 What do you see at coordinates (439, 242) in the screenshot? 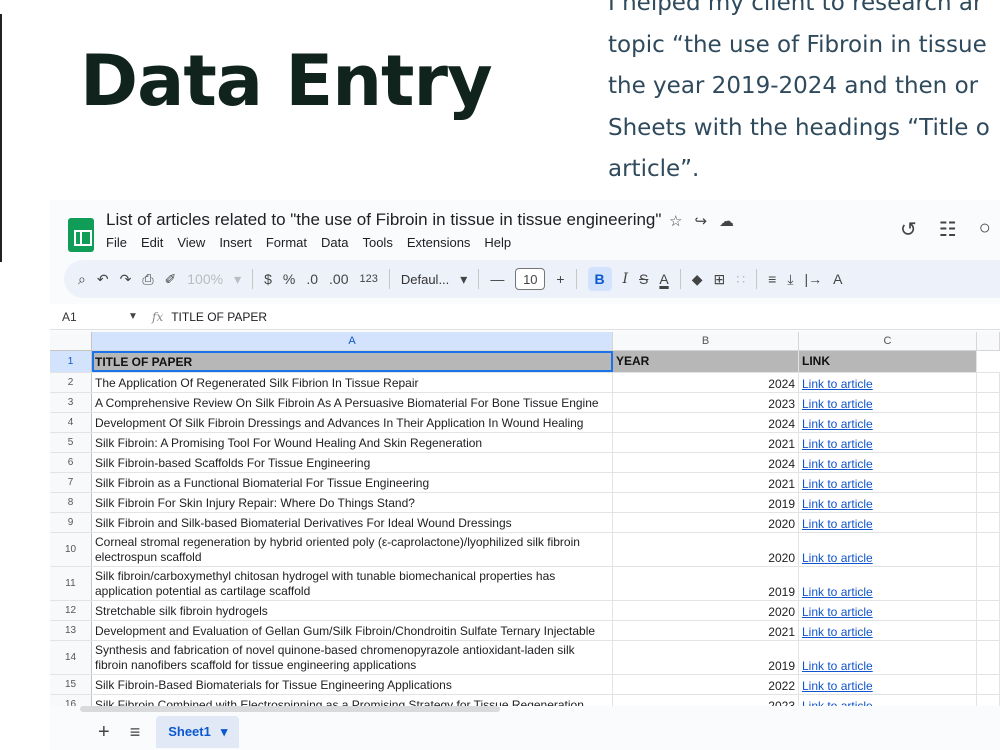
I see `menu-extensions: Extensions` at bounding box center [439, 242].